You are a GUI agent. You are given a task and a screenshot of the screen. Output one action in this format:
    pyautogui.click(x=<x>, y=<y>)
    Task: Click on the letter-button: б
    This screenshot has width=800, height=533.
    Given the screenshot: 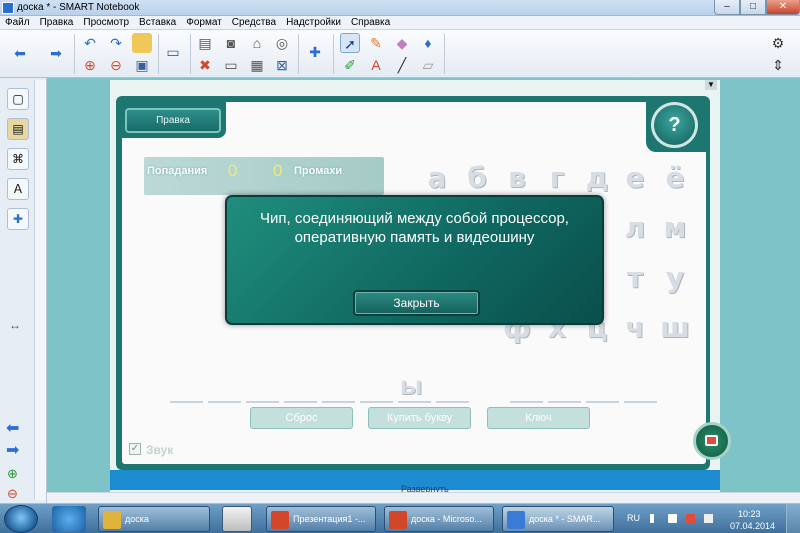 What is the action you would take?
    pyautogui.click(x=477, y=178)
    